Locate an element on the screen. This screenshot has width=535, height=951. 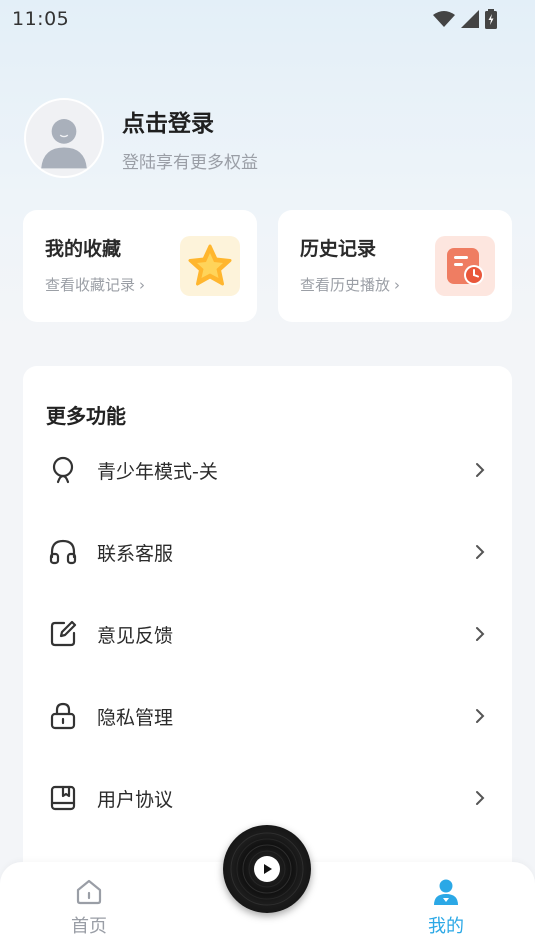
menu-label-privacy: 隐私管理 is located at coordinates (135, 717).